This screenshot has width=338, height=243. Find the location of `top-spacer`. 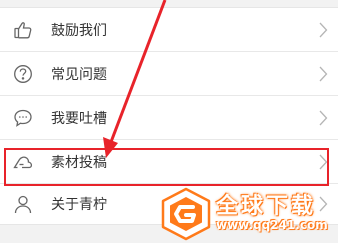

top-spacer is located at coordinates (169, 3).